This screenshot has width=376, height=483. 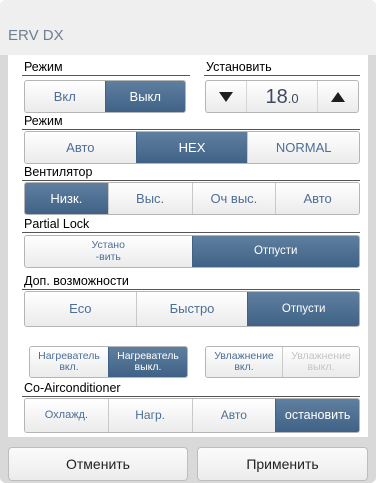 What do you see at coordinates (106, 75) in the screenshot?
I see `mode-underline` at bounding box center [106, 75].